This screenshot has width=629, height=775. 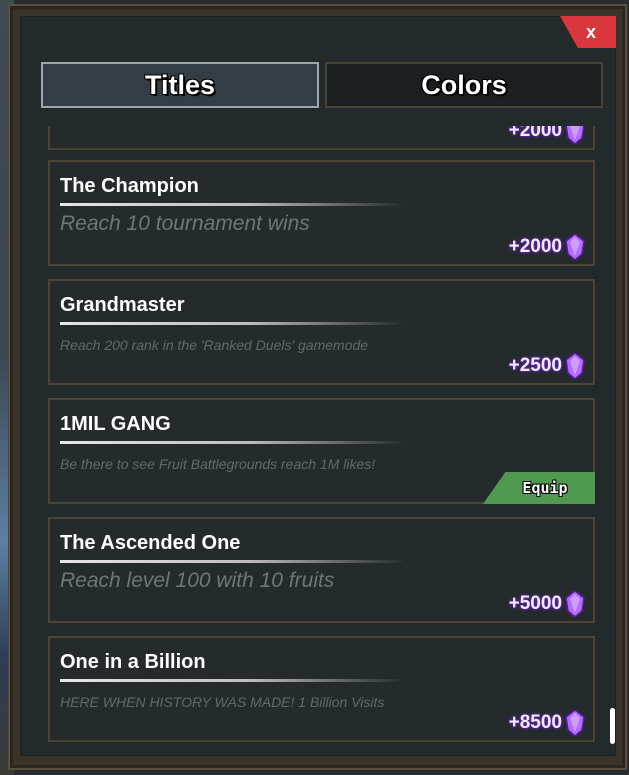 I want to click on title-name: The Ascended One, so click(x=150, y=543).